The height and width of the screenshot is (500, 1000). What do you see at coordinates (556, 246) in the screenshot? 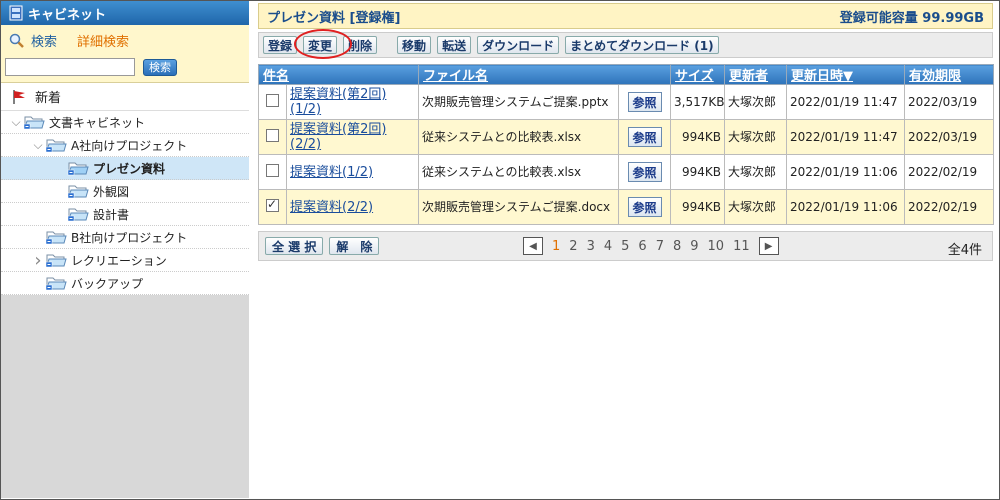
I see `page-number: 1` at bounding box center [556, 246].